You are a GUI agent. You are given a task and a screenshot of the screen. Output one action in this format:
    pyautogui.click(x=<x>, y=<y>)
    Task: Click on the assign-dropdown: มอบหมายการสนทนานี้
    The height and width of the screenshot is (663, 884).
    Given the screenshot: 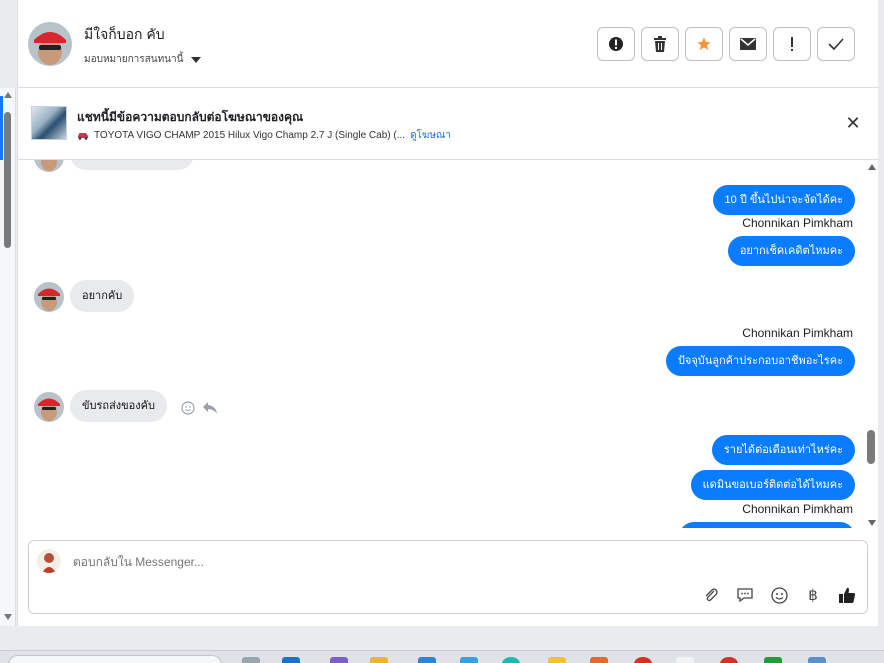 What is the action you would take?
    pyautogui.click(x=143, y=59)
    